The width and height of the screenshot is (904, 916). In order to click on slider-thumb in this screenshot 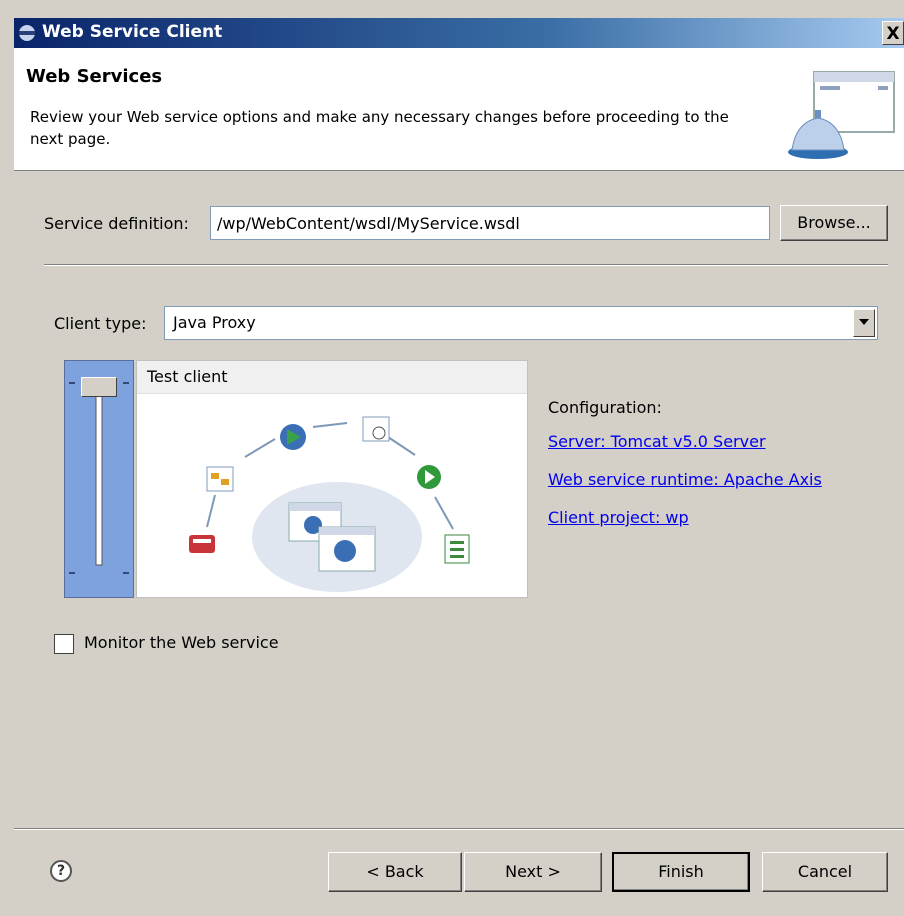, I will do `click(99, 387)`.